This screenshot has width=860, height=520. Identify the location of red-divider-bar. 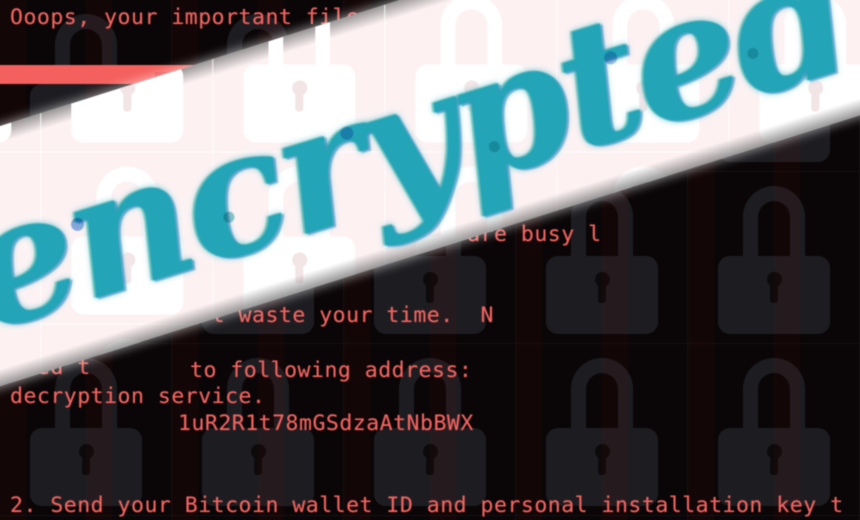
(430, 74).